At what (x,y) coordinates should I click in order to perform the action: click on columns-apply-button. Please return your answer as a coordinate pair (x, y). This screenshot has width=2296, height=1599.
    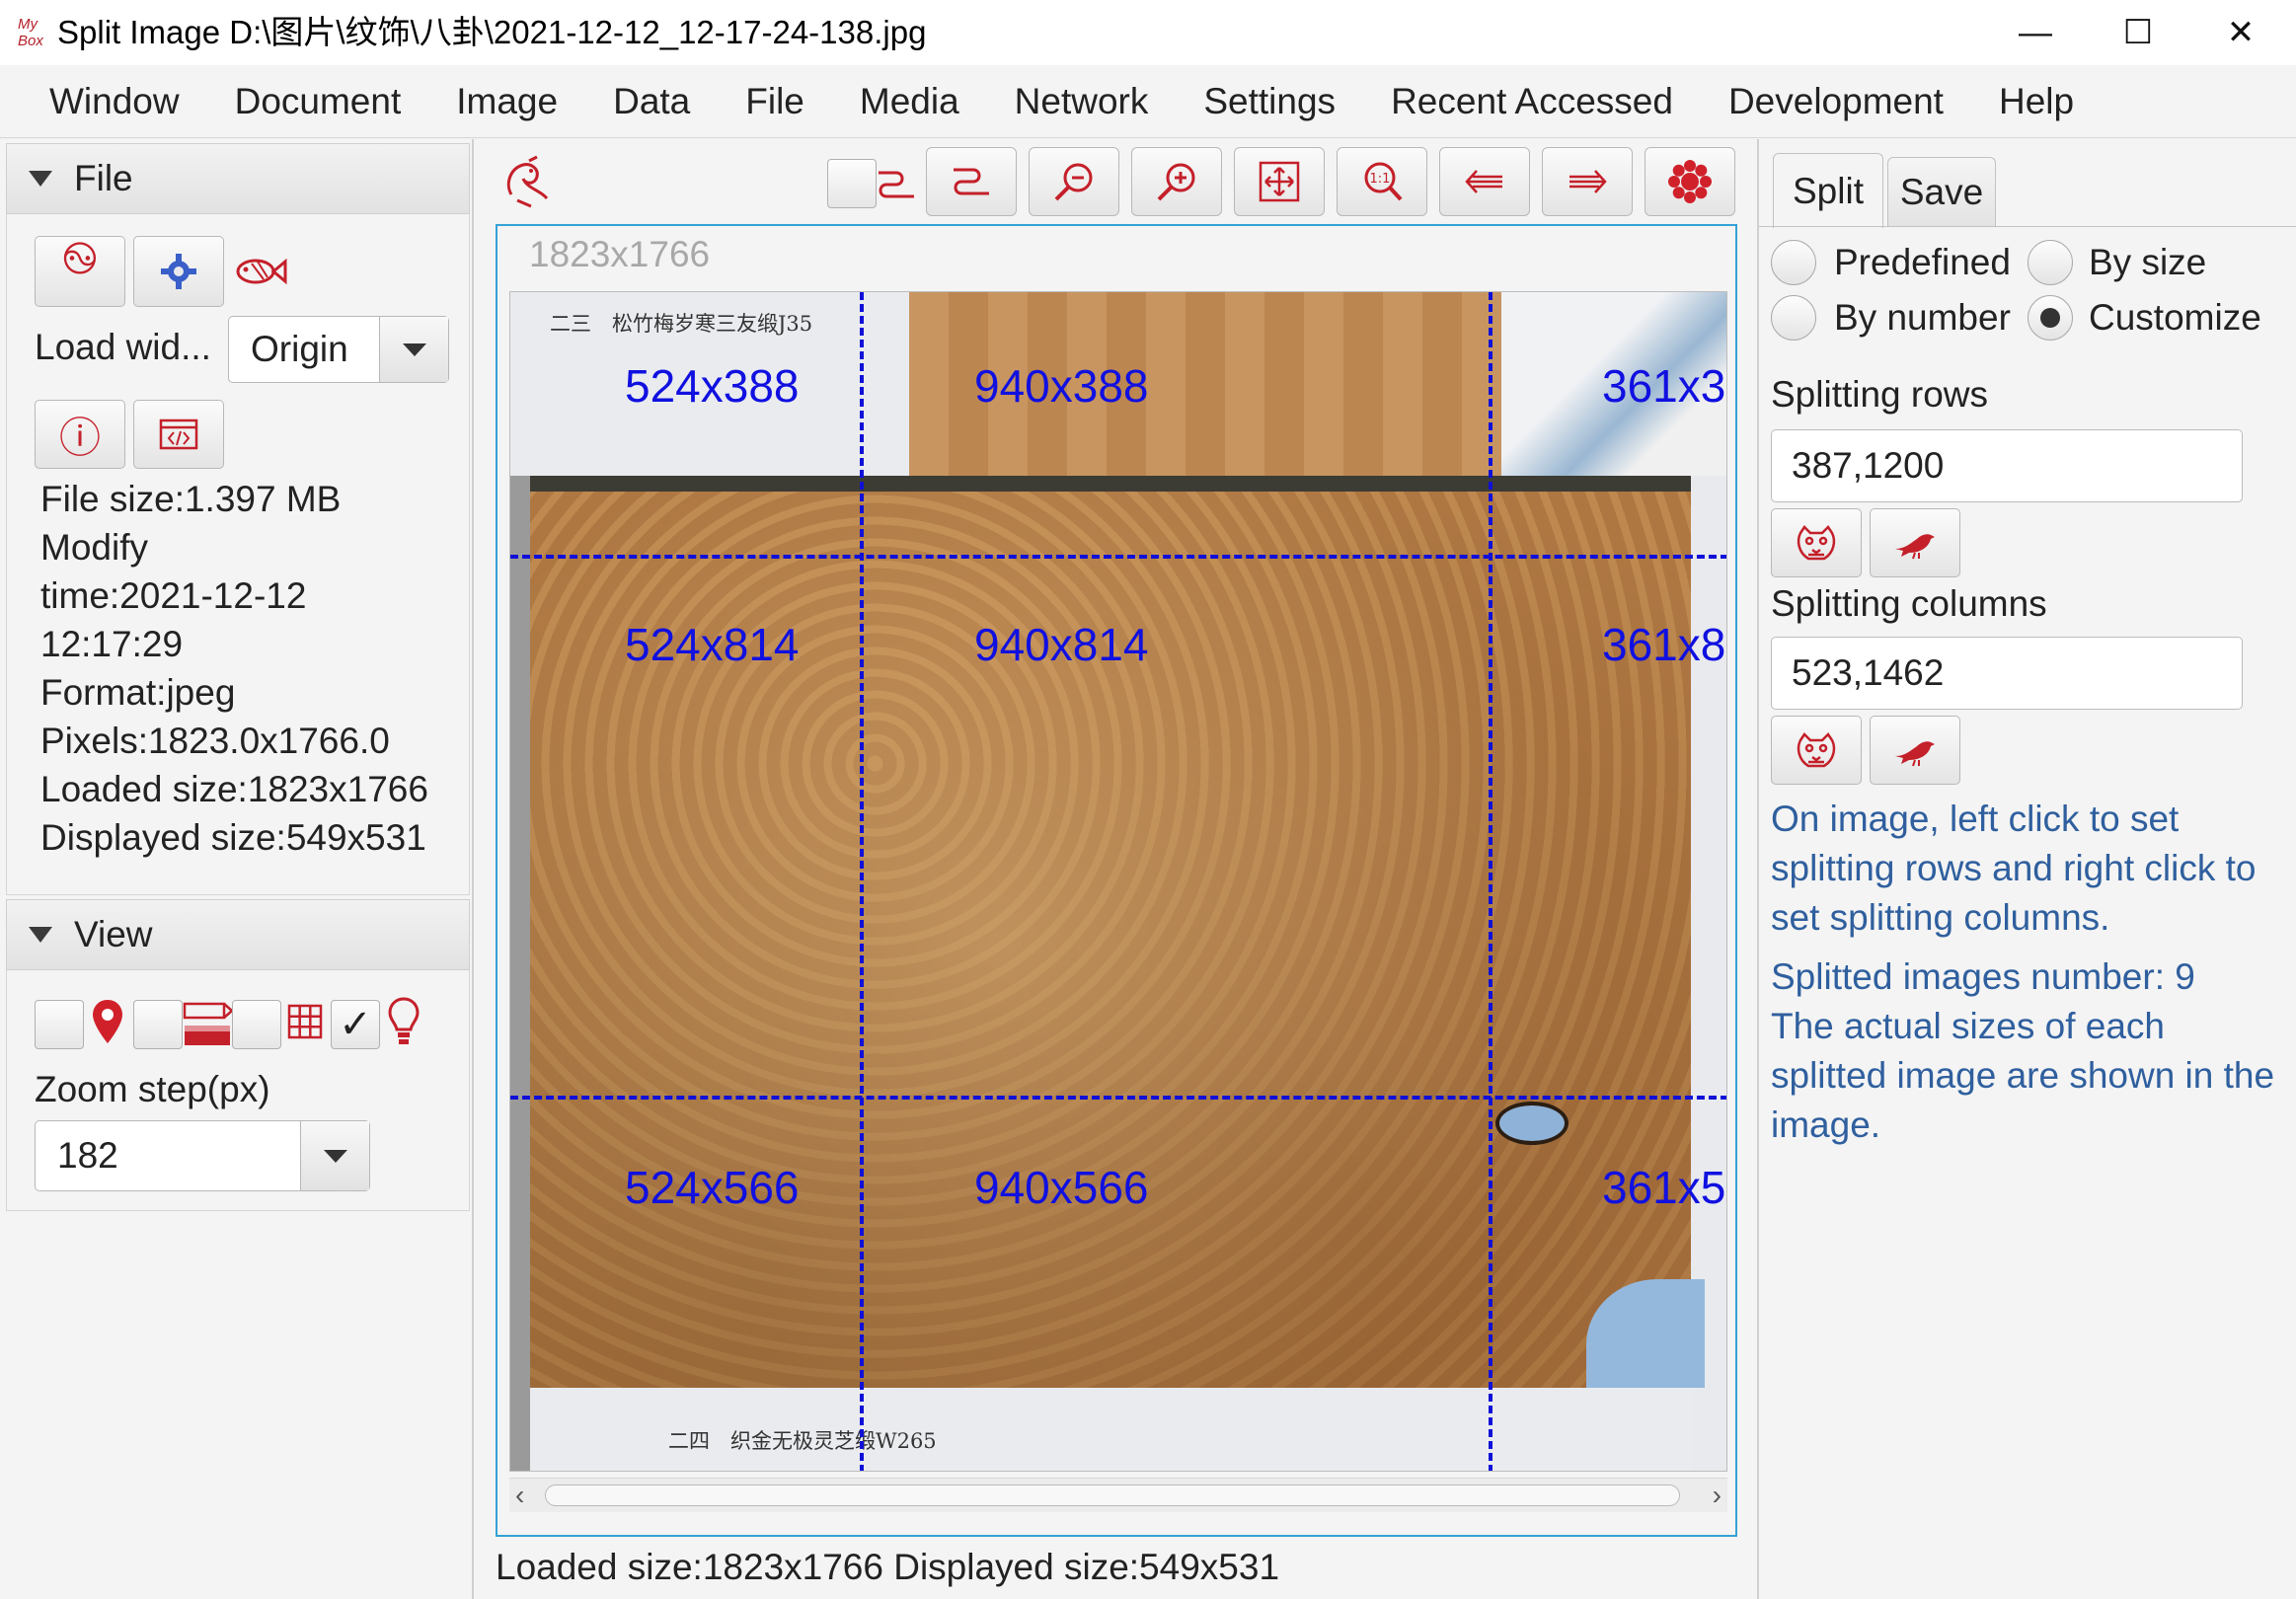
    Looking at the image, I should click on (1915, 750).